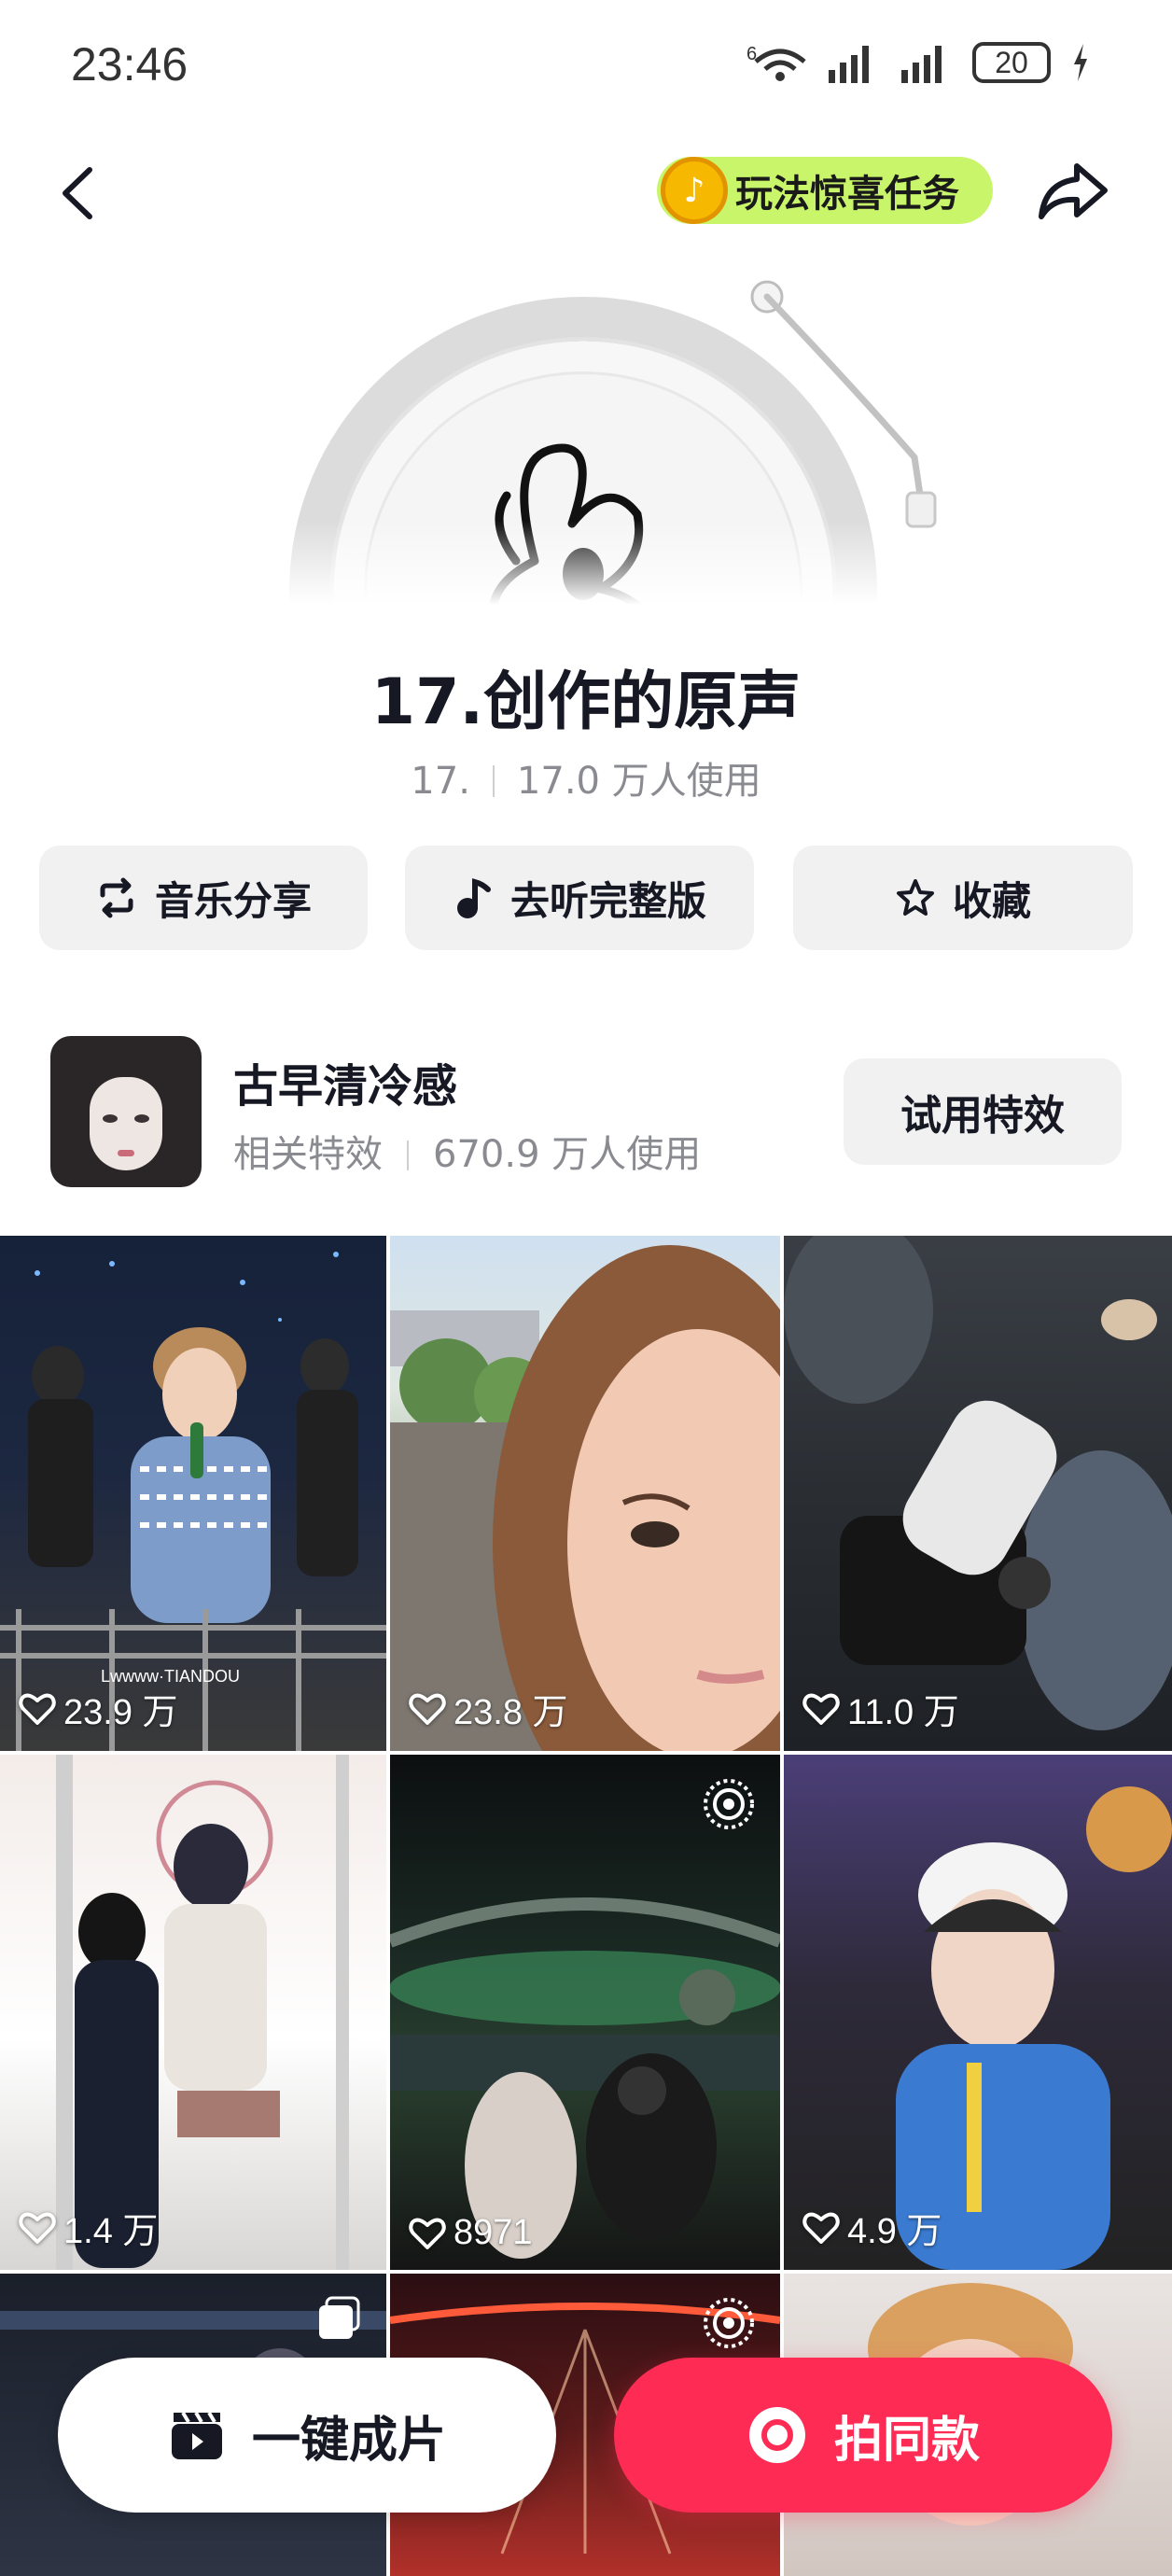 This screenshot has height=2576, width=1172. What do you see at coordinates (694, 190) in the screenshot?
I see `music-note-icon: ♪` at bounding box center [694, 190].